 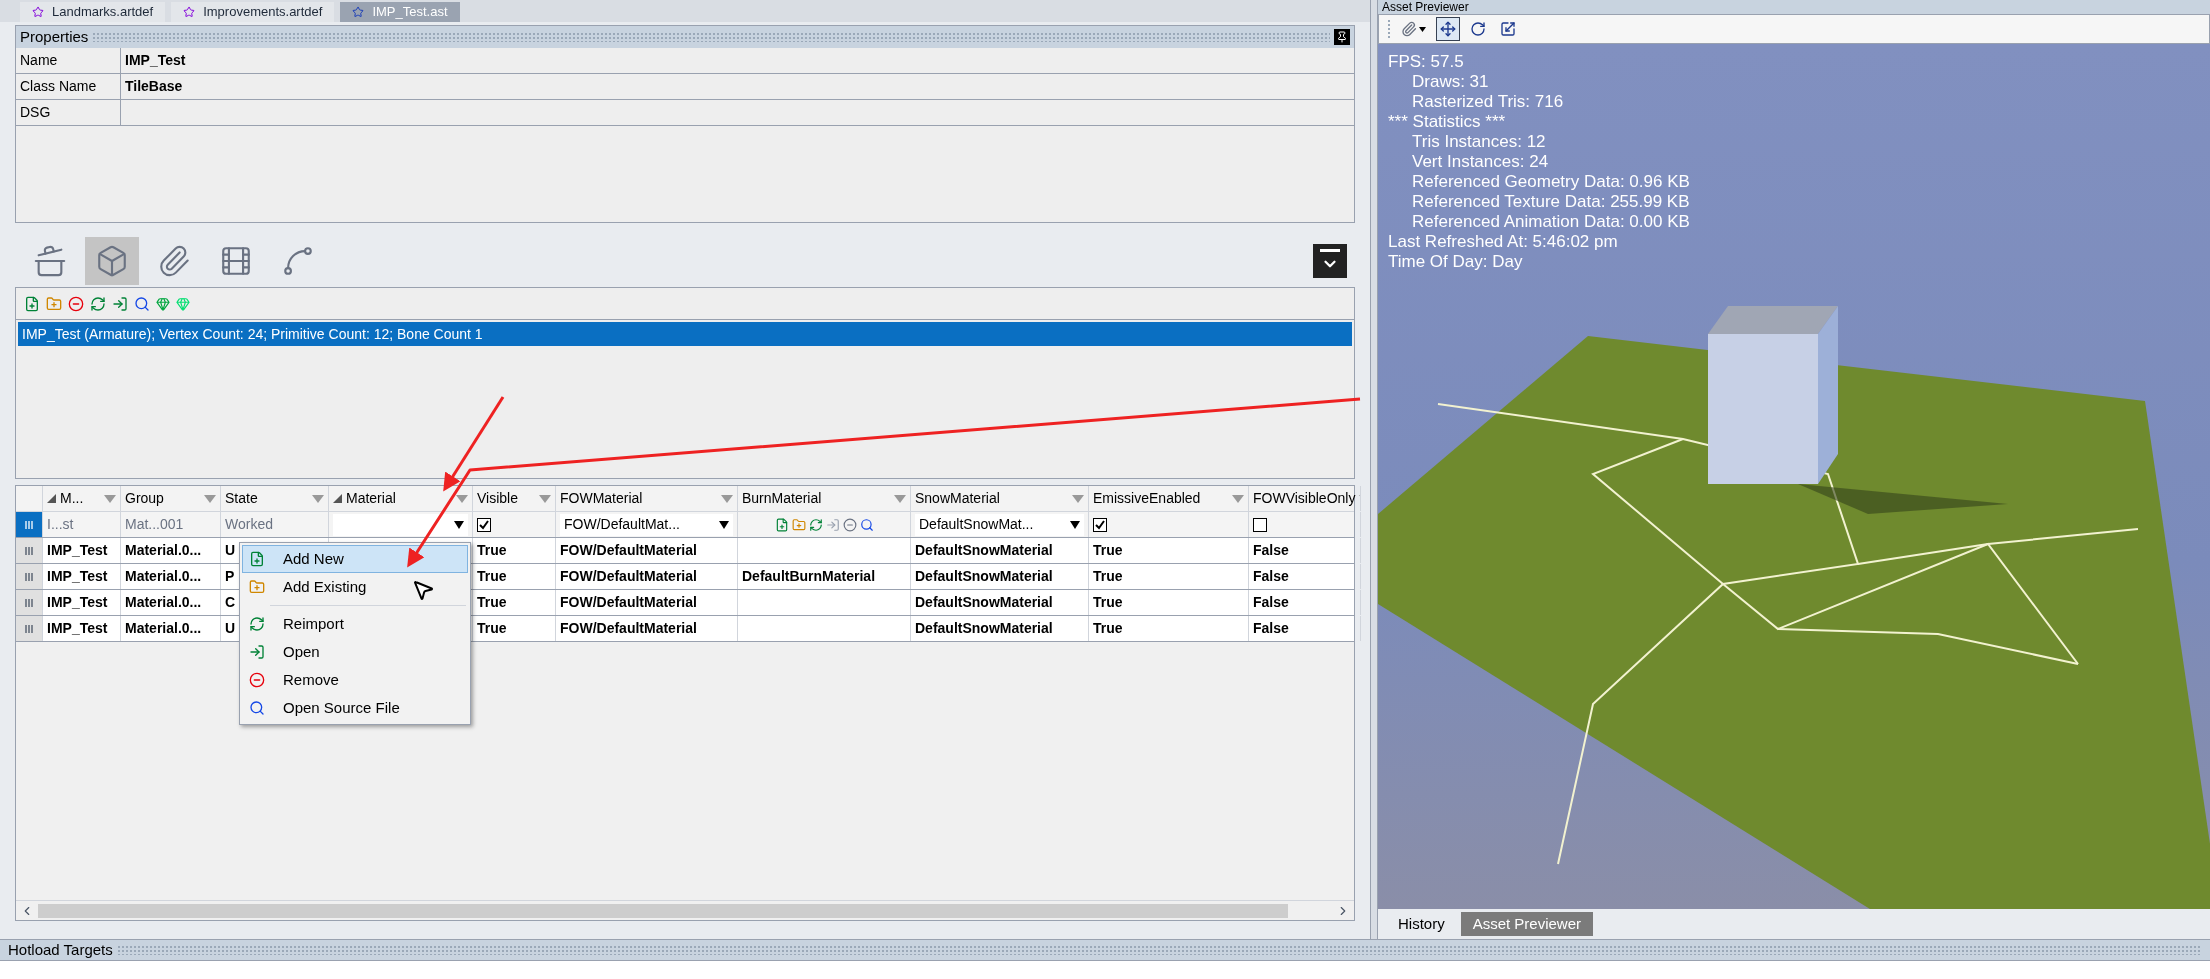 What do you see at coordinates (401, 498) in the screenshot?
I see `column-header: Material` at bounding box center [401, 498].